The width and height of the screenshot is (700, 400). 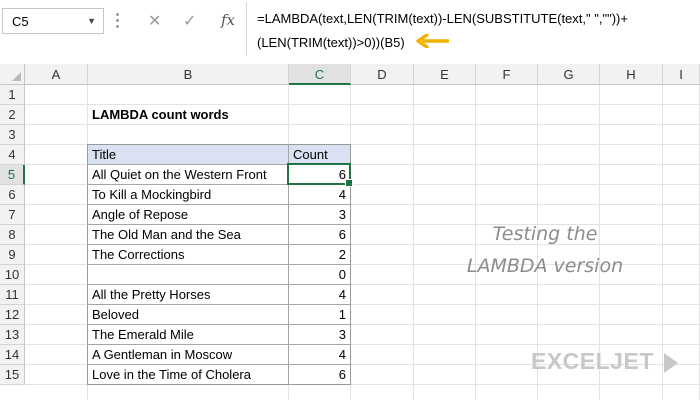 What do you see at coordinates (12, 74) in the screenshot?
I see `select-all-corner` at bounding box center [12, 74].